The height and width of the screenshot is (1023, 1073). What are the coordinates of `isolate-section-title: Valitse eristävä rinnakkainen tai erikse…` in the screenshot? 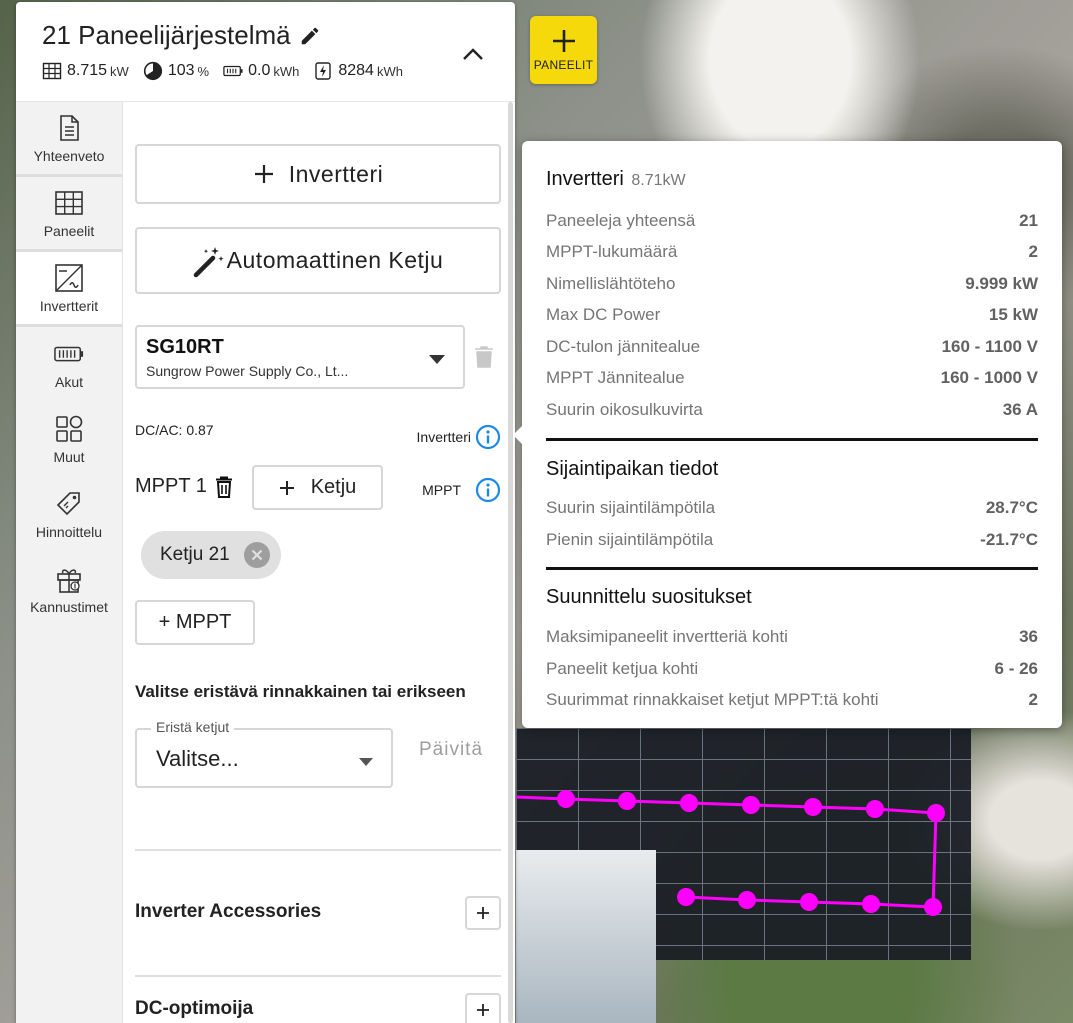 It's located at (300, 691).